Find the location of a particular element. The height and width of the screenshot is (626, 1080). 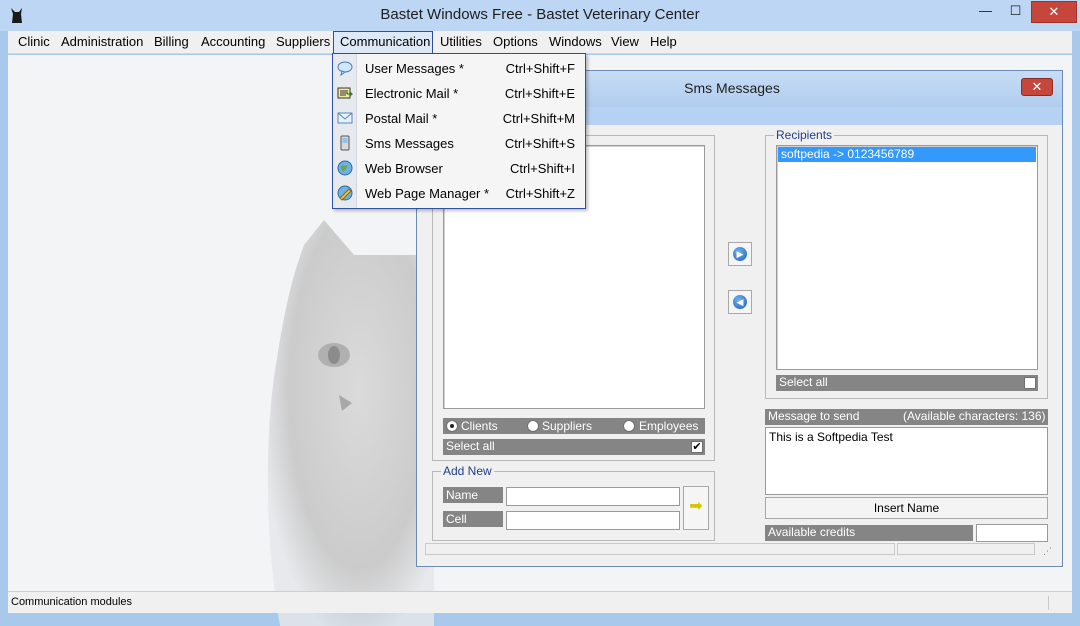

clients-label: Clients is located at coordinates (479, 426).